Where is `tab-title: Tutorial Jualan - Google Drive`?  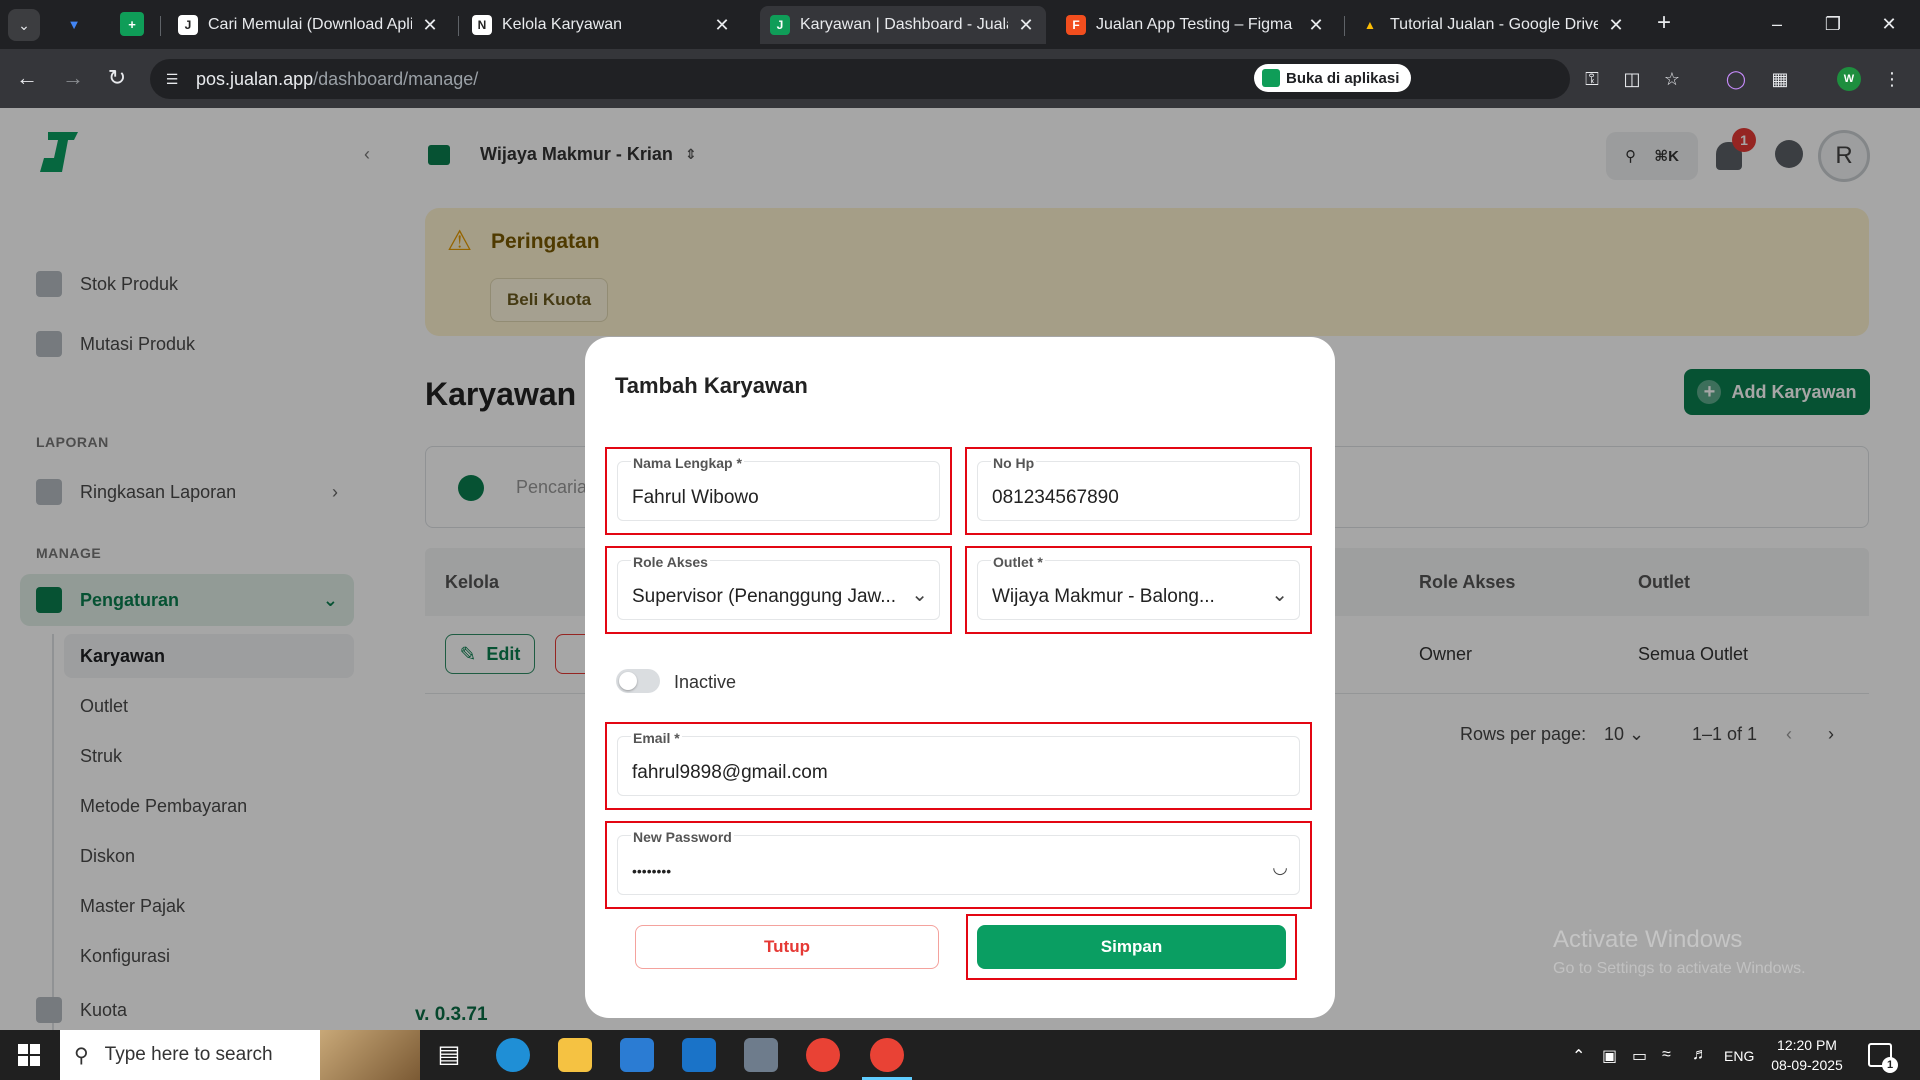
tab-title: Tutorial Jualan - Google Drive is located at coordinates (1494, 24).